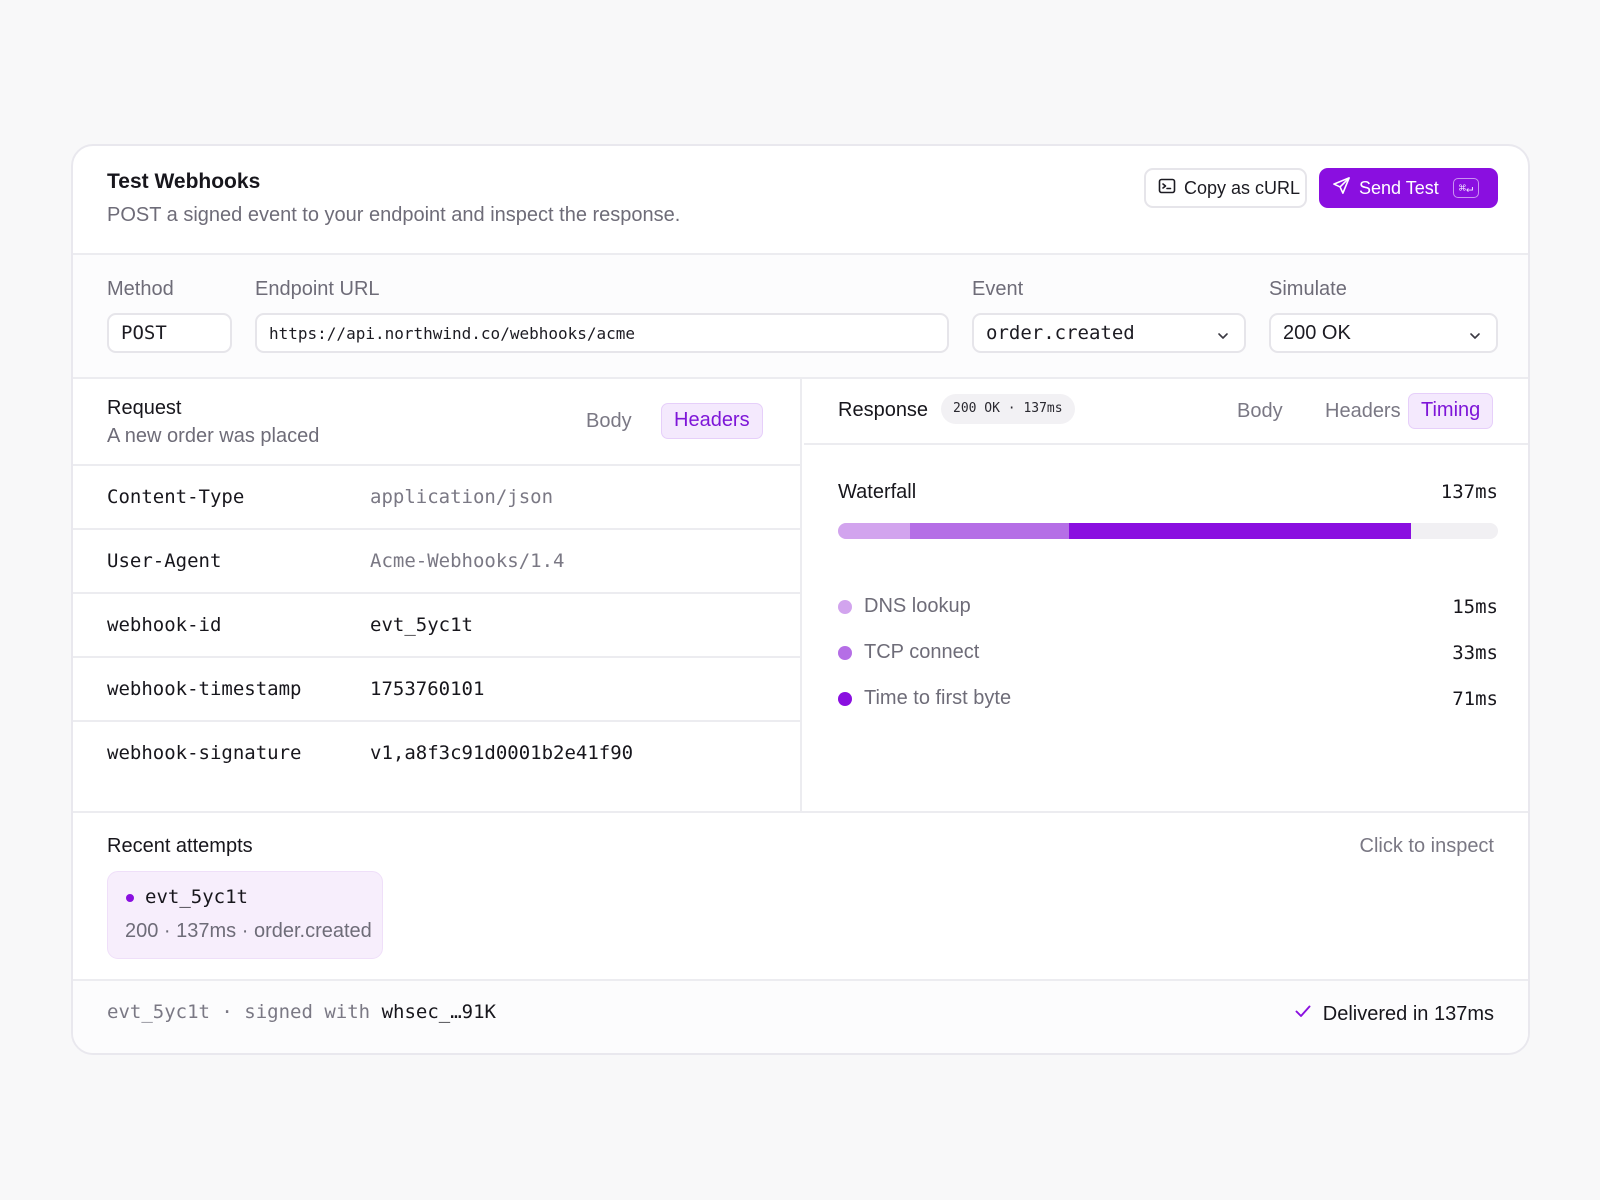  What do you see at coordinates (296, 1012) in the screenshot?
I see `footer-signed-text: · signed with` at bounding box center [296, 1012].